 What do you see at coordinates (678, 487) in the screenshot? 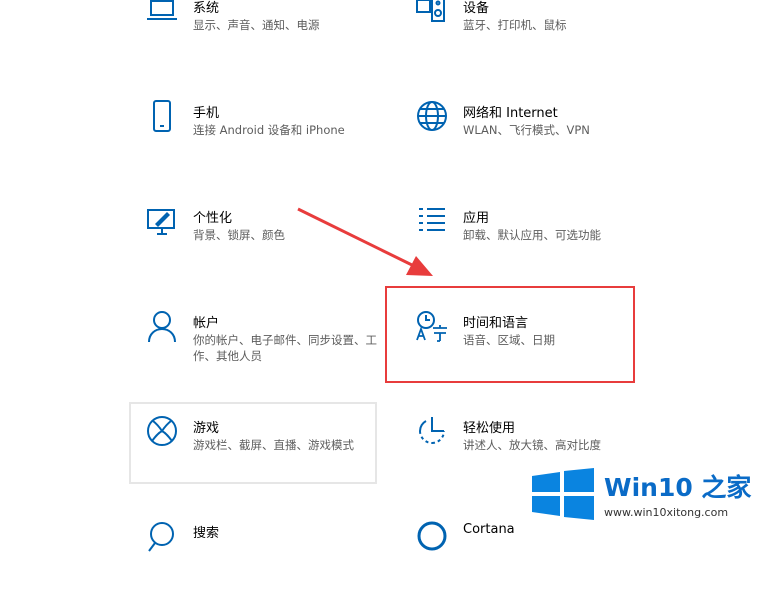
I see `watermark-title: Win10 之家` at bounding box center [678, 487].